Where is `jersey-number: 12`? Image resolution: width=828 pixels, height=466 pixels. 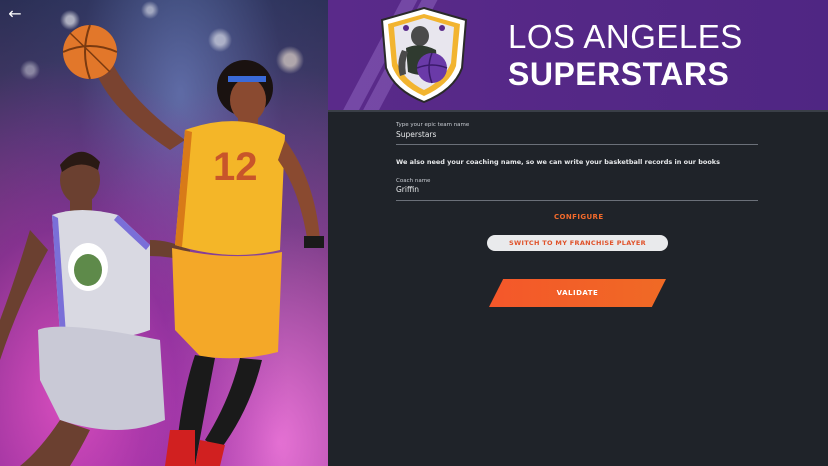
jersey-number: 12 is located at coordinates (235, 167).